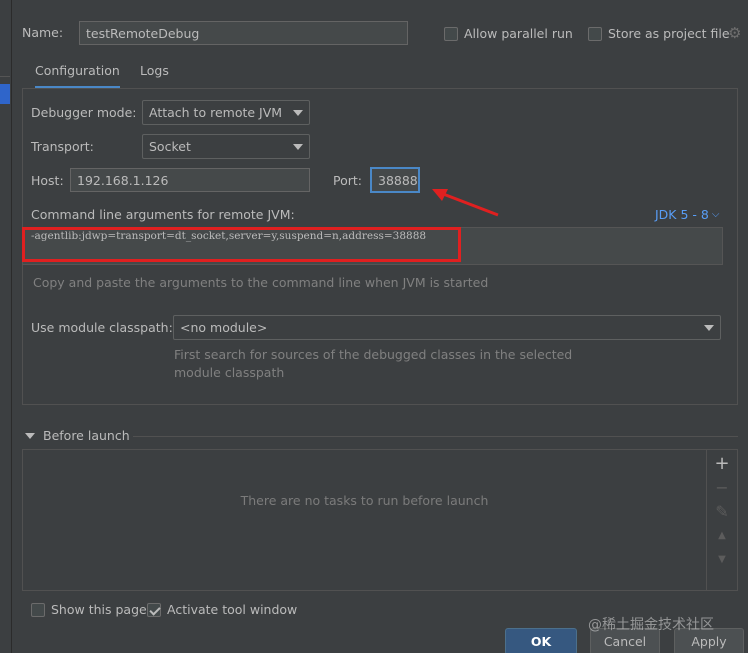  What do you see at coordinates (190, 180) in the screenshot?
I see `host-input: 192.168.1.126` at bounding box center [190, 180].